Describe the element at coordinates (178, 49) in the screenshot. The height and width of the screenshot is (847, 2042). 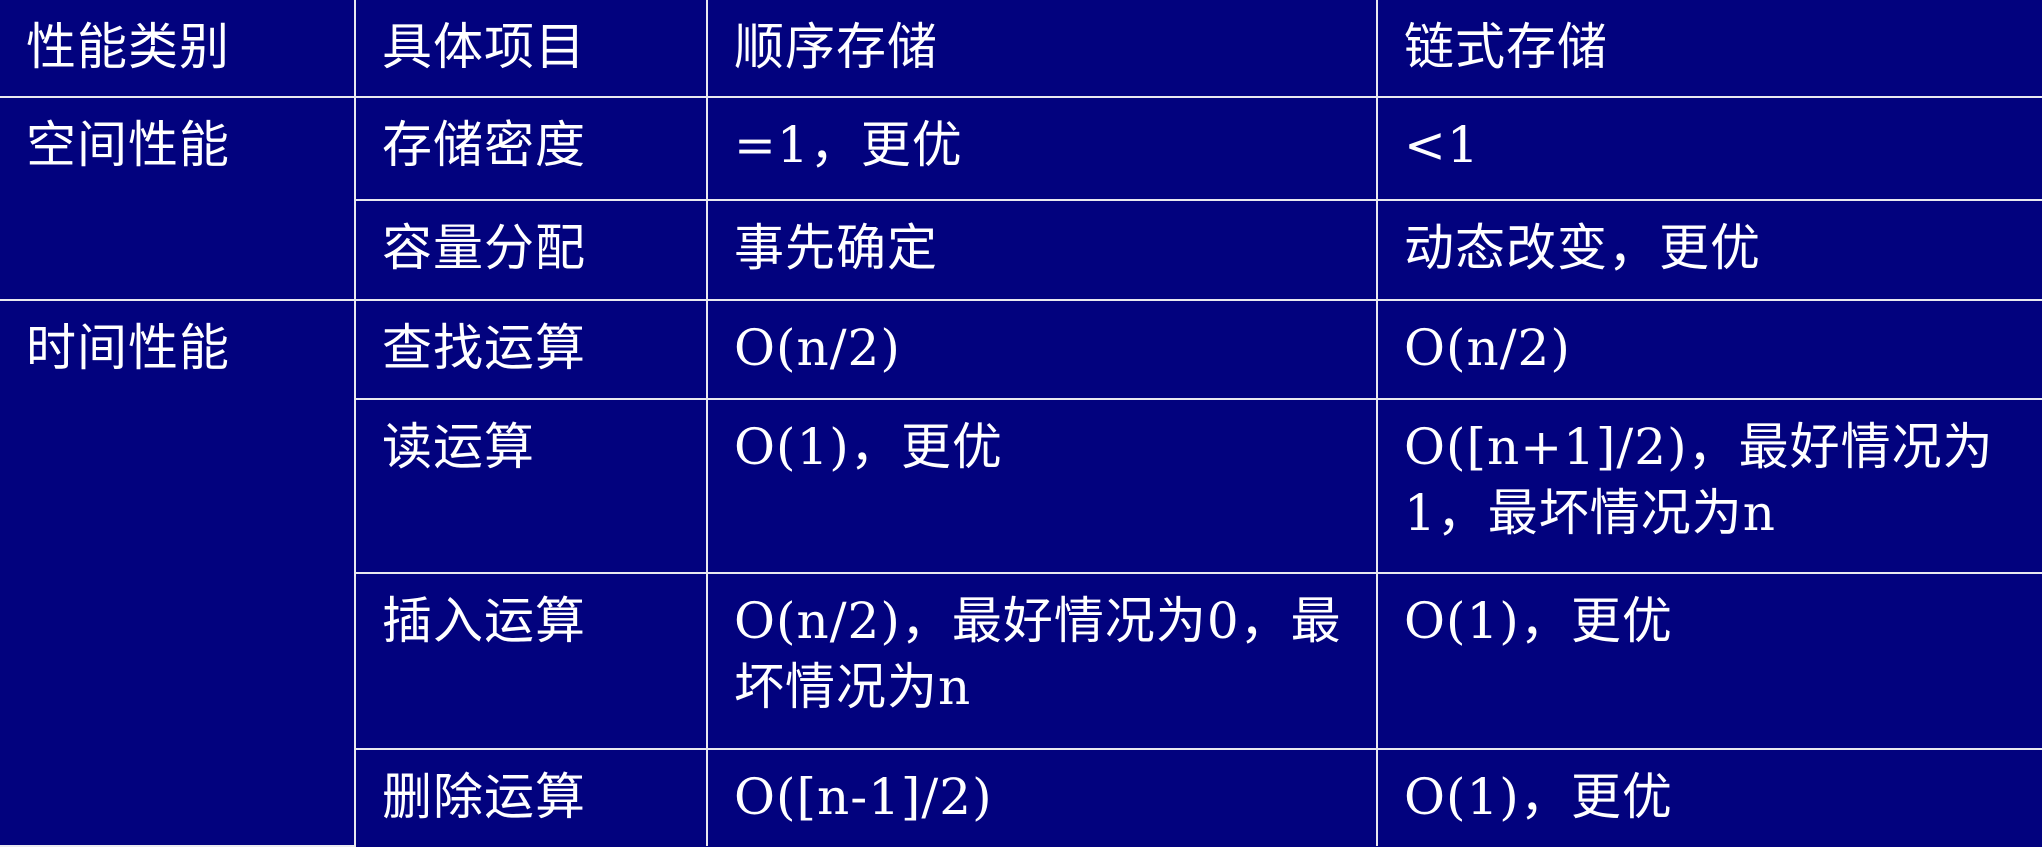
I see `header-category: 性能类别` at that location.